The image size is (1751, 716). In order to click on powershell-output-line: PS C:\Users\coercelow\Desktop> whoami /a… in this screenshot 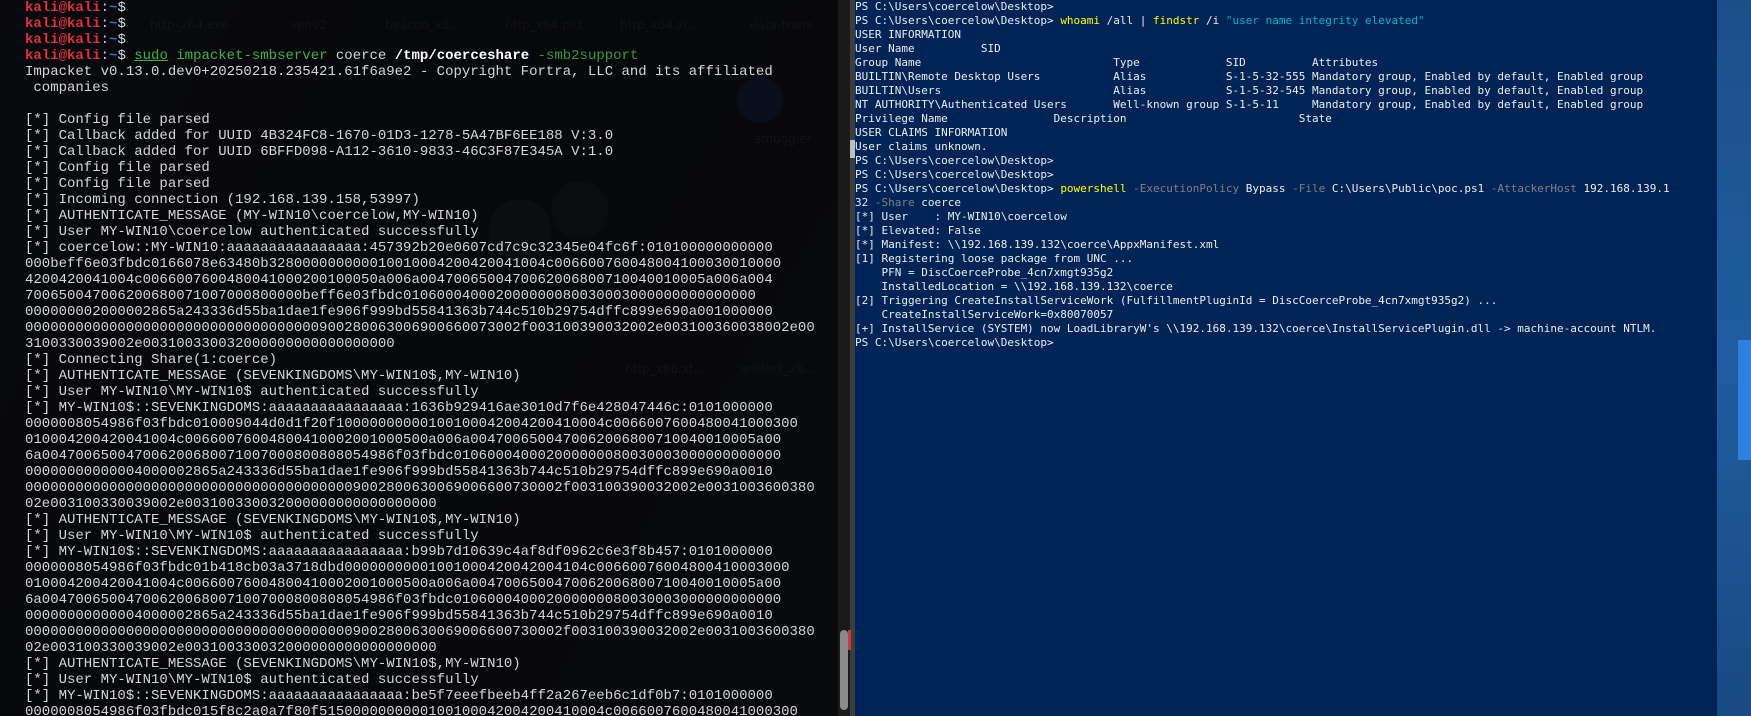, I will do `click(1285, 21)`.